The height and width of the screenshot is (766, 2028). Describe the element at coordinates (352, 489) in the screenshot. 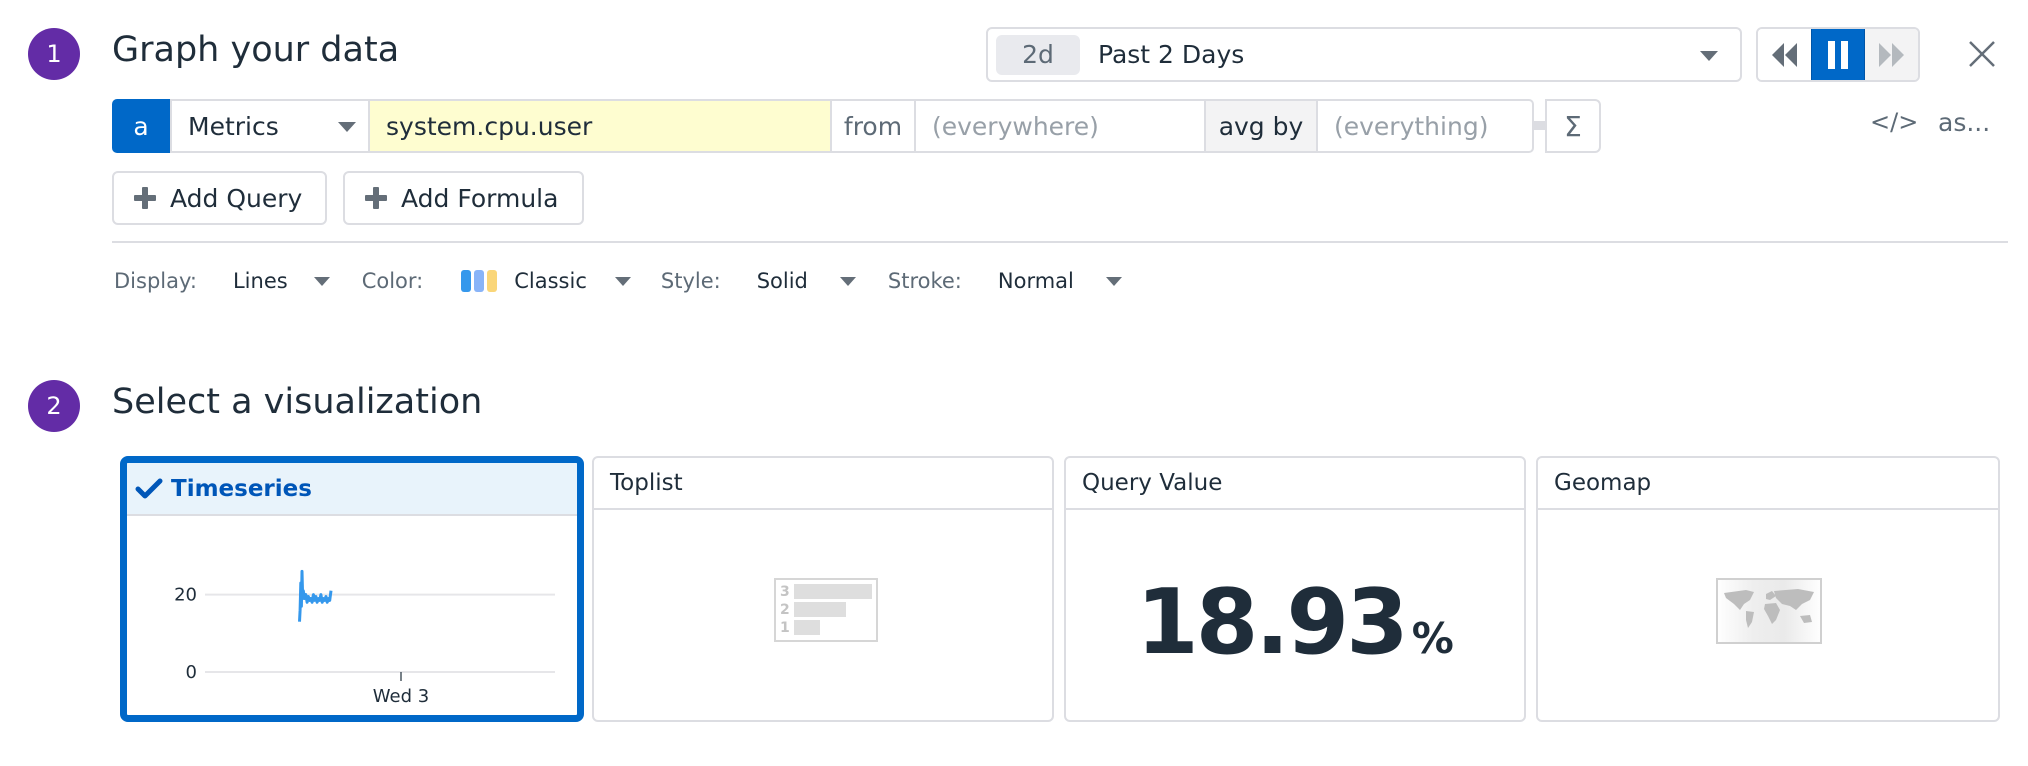

I see `card-header: Timeseries` at that location.